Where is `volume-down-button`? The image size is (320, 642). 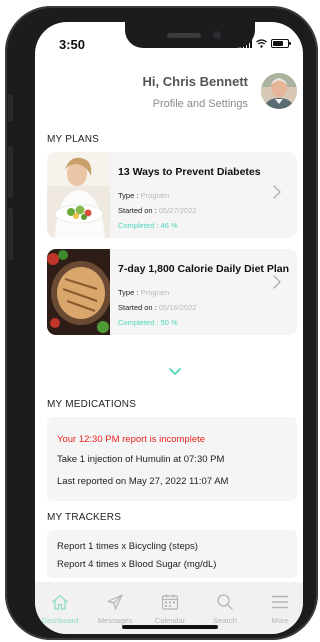
volume-down-button is located at coordinates (10, 234).